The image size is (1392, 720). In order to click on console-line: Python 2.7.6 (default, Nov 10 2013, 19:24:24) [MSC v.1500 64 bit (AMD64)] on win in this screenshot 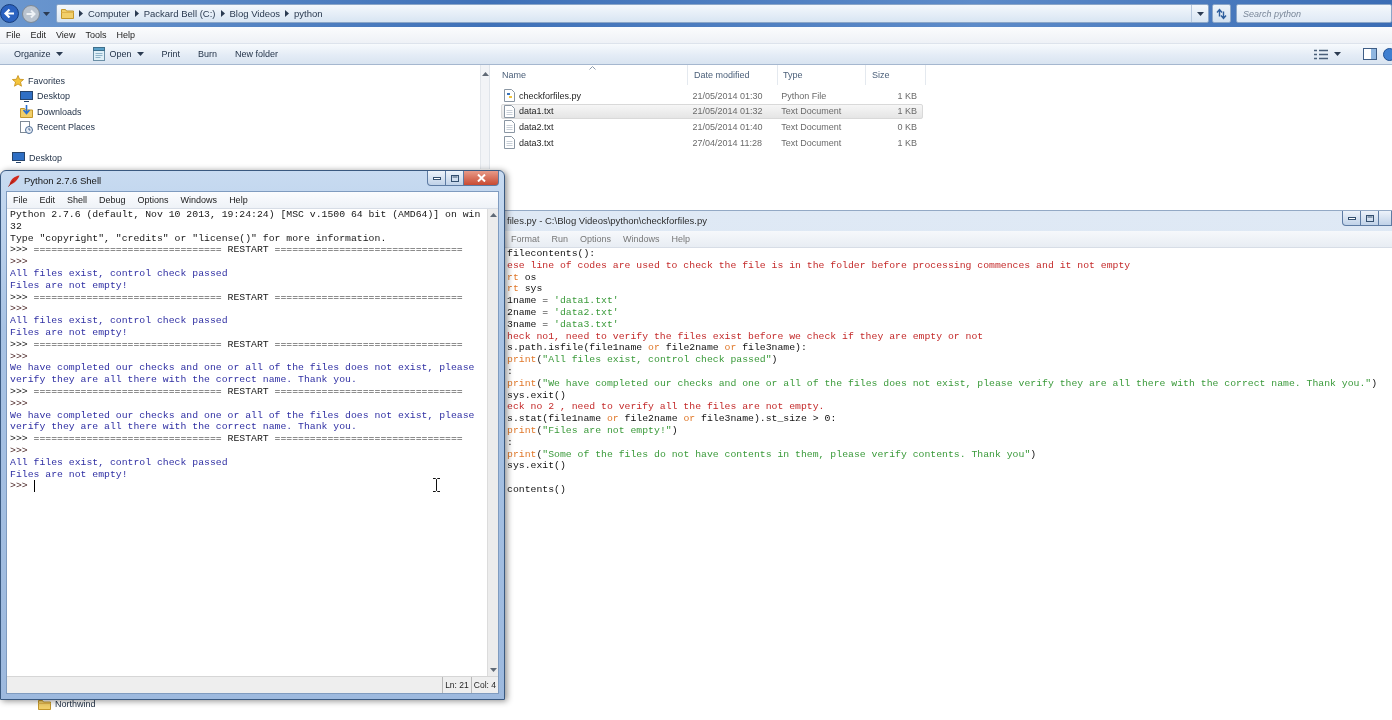, I will do `click(245, 215)`.